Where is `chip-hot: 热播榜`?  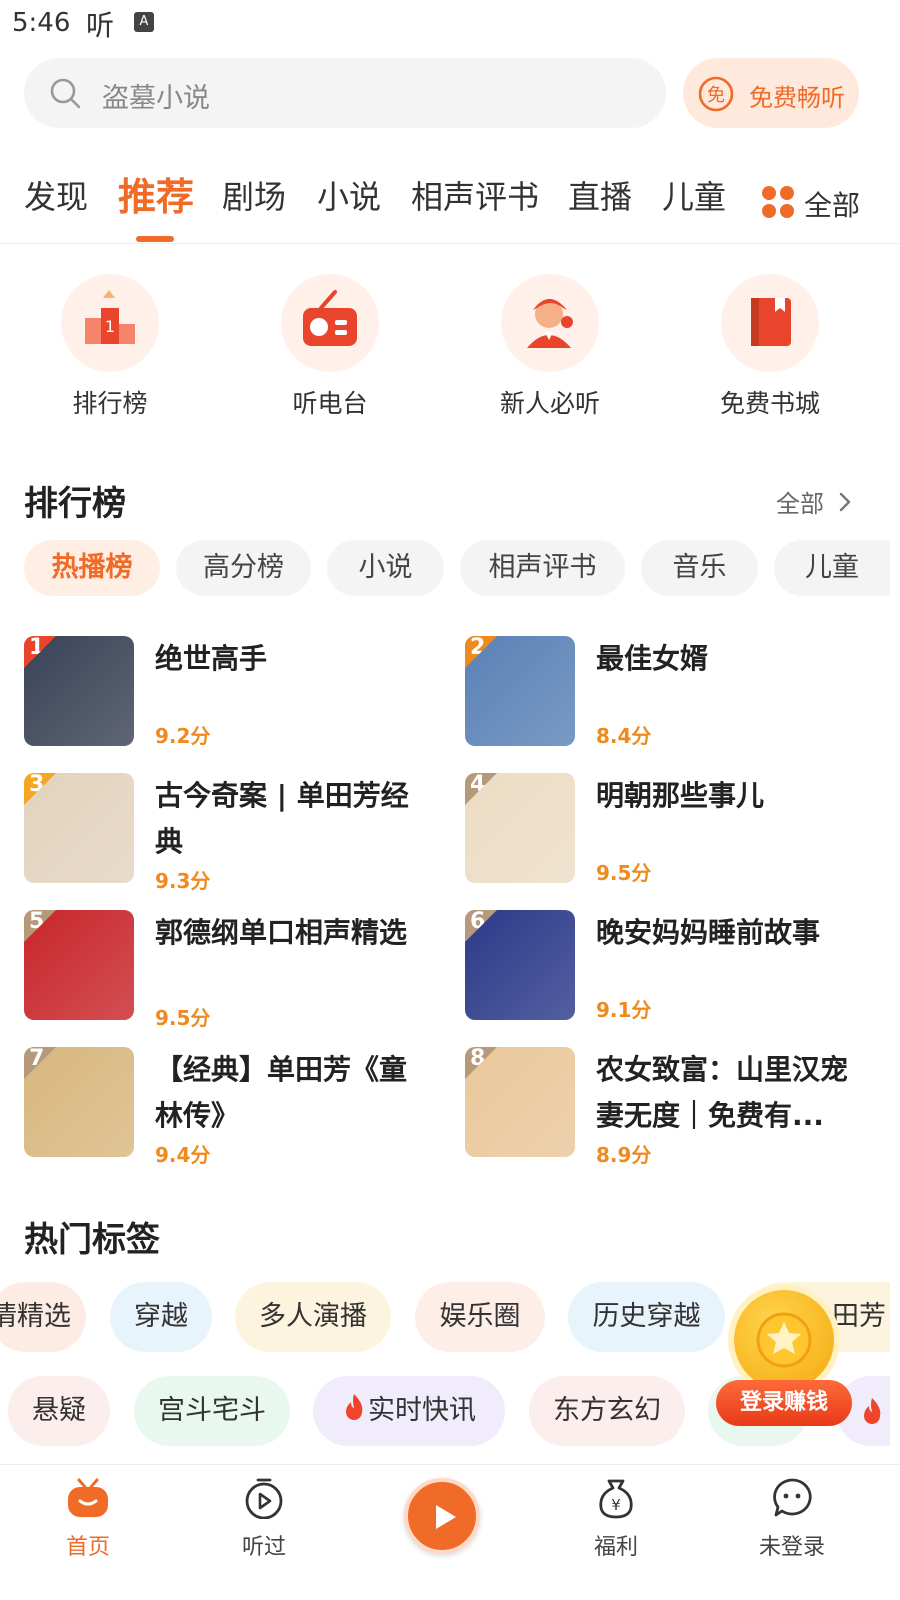
chip-hot: 热播榜 is located at coordinates (92, 568).